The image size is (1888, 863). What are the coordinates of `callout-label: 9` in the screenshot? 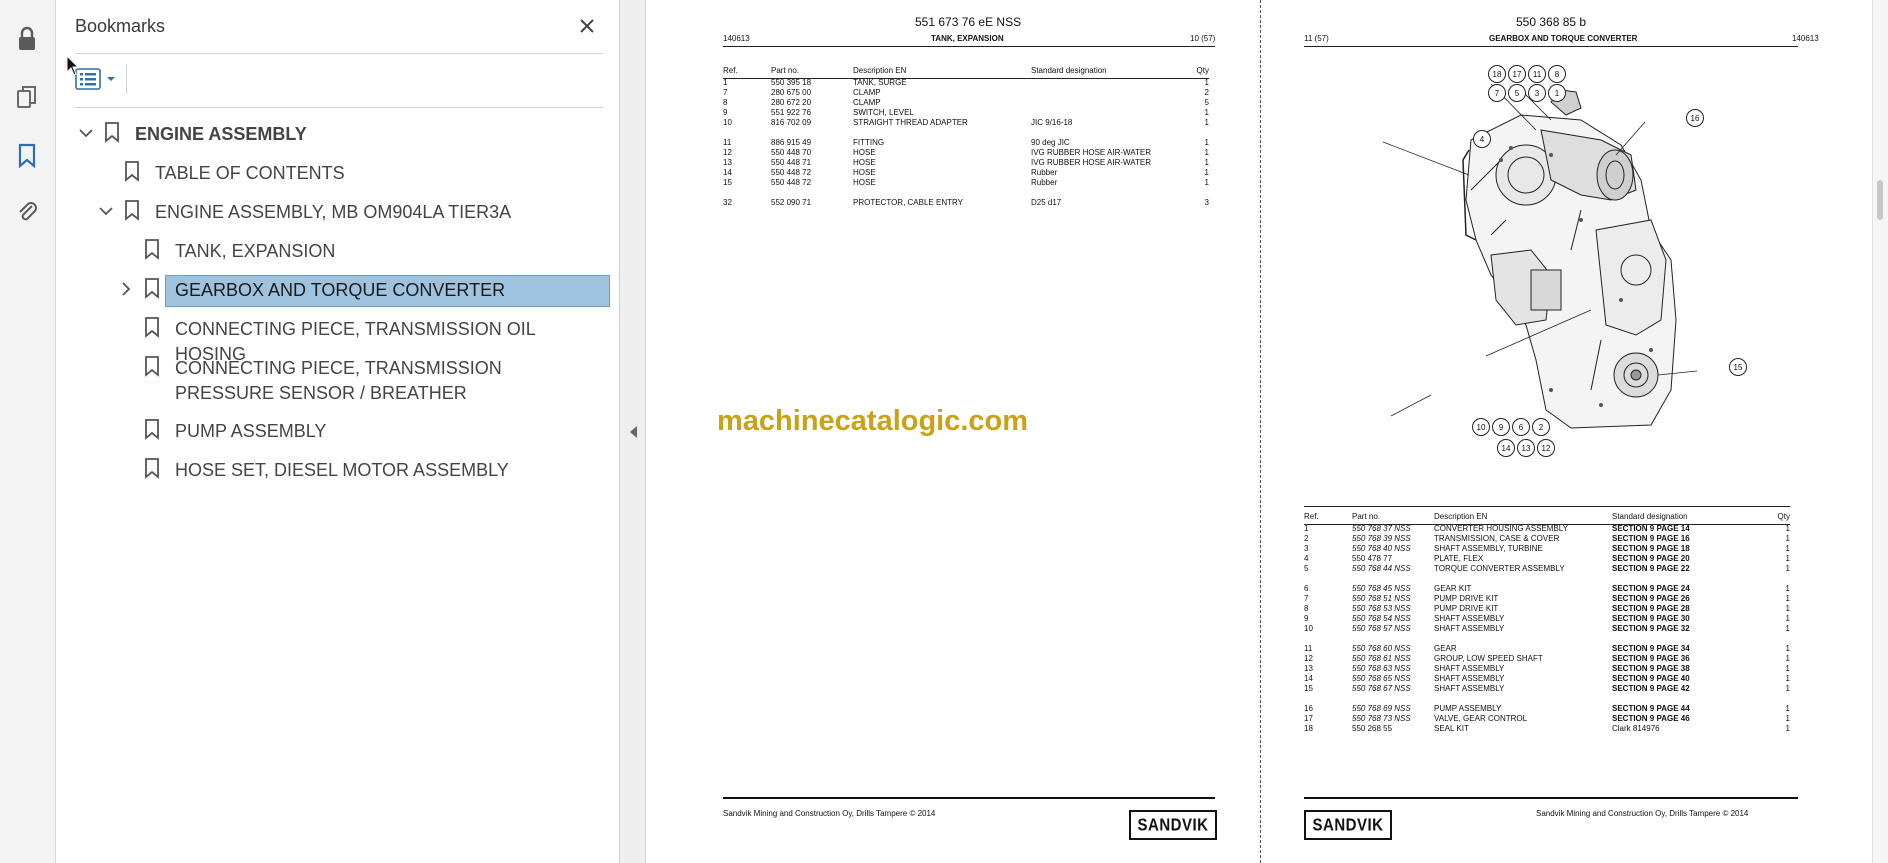 It's located at (1501, 427).